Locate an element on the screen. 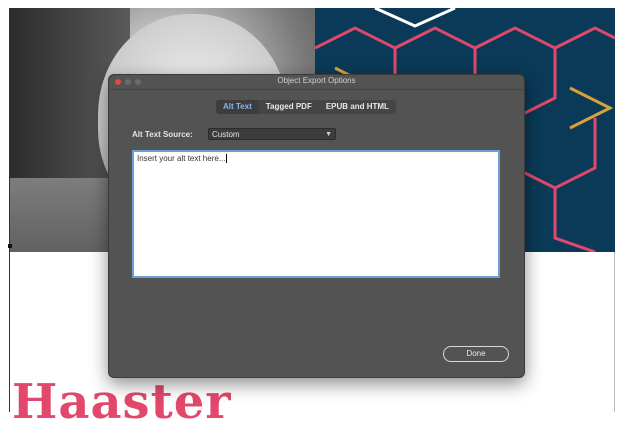 This screenshot has width=622, height=430. done-button: Done is located at coordinates (476, 354).